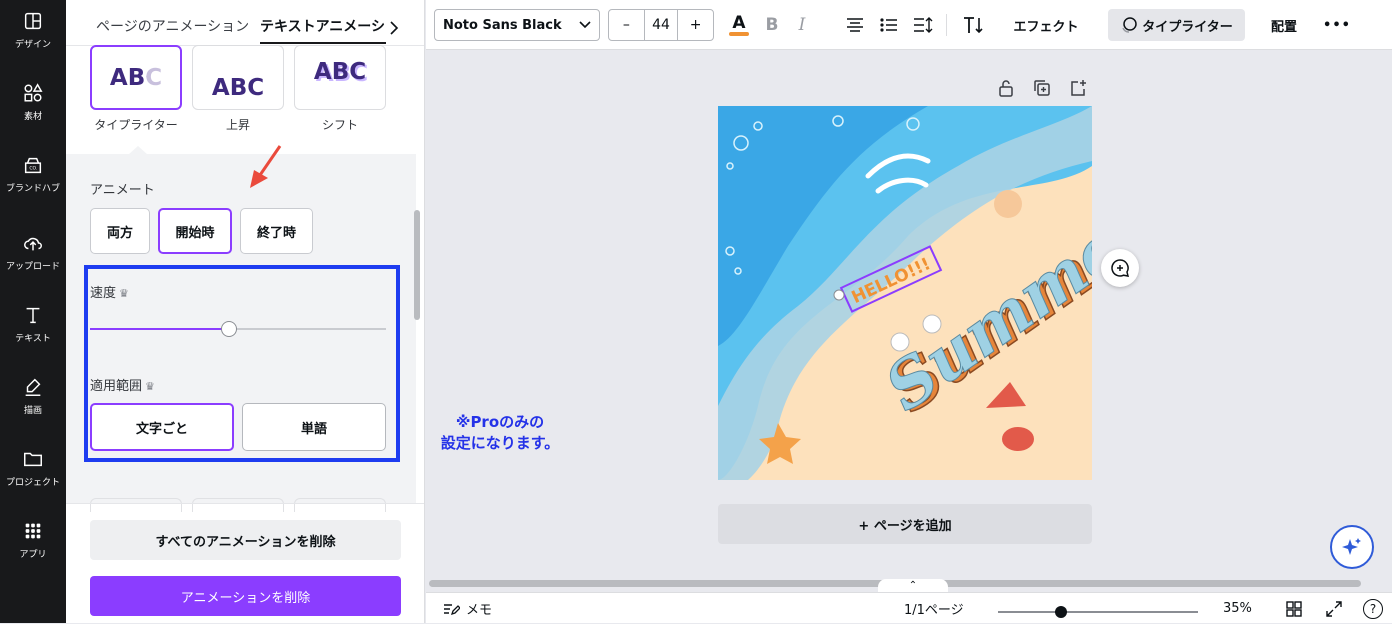  I want to click on rail-item-projects: プロジェクト, so click(33, 468).